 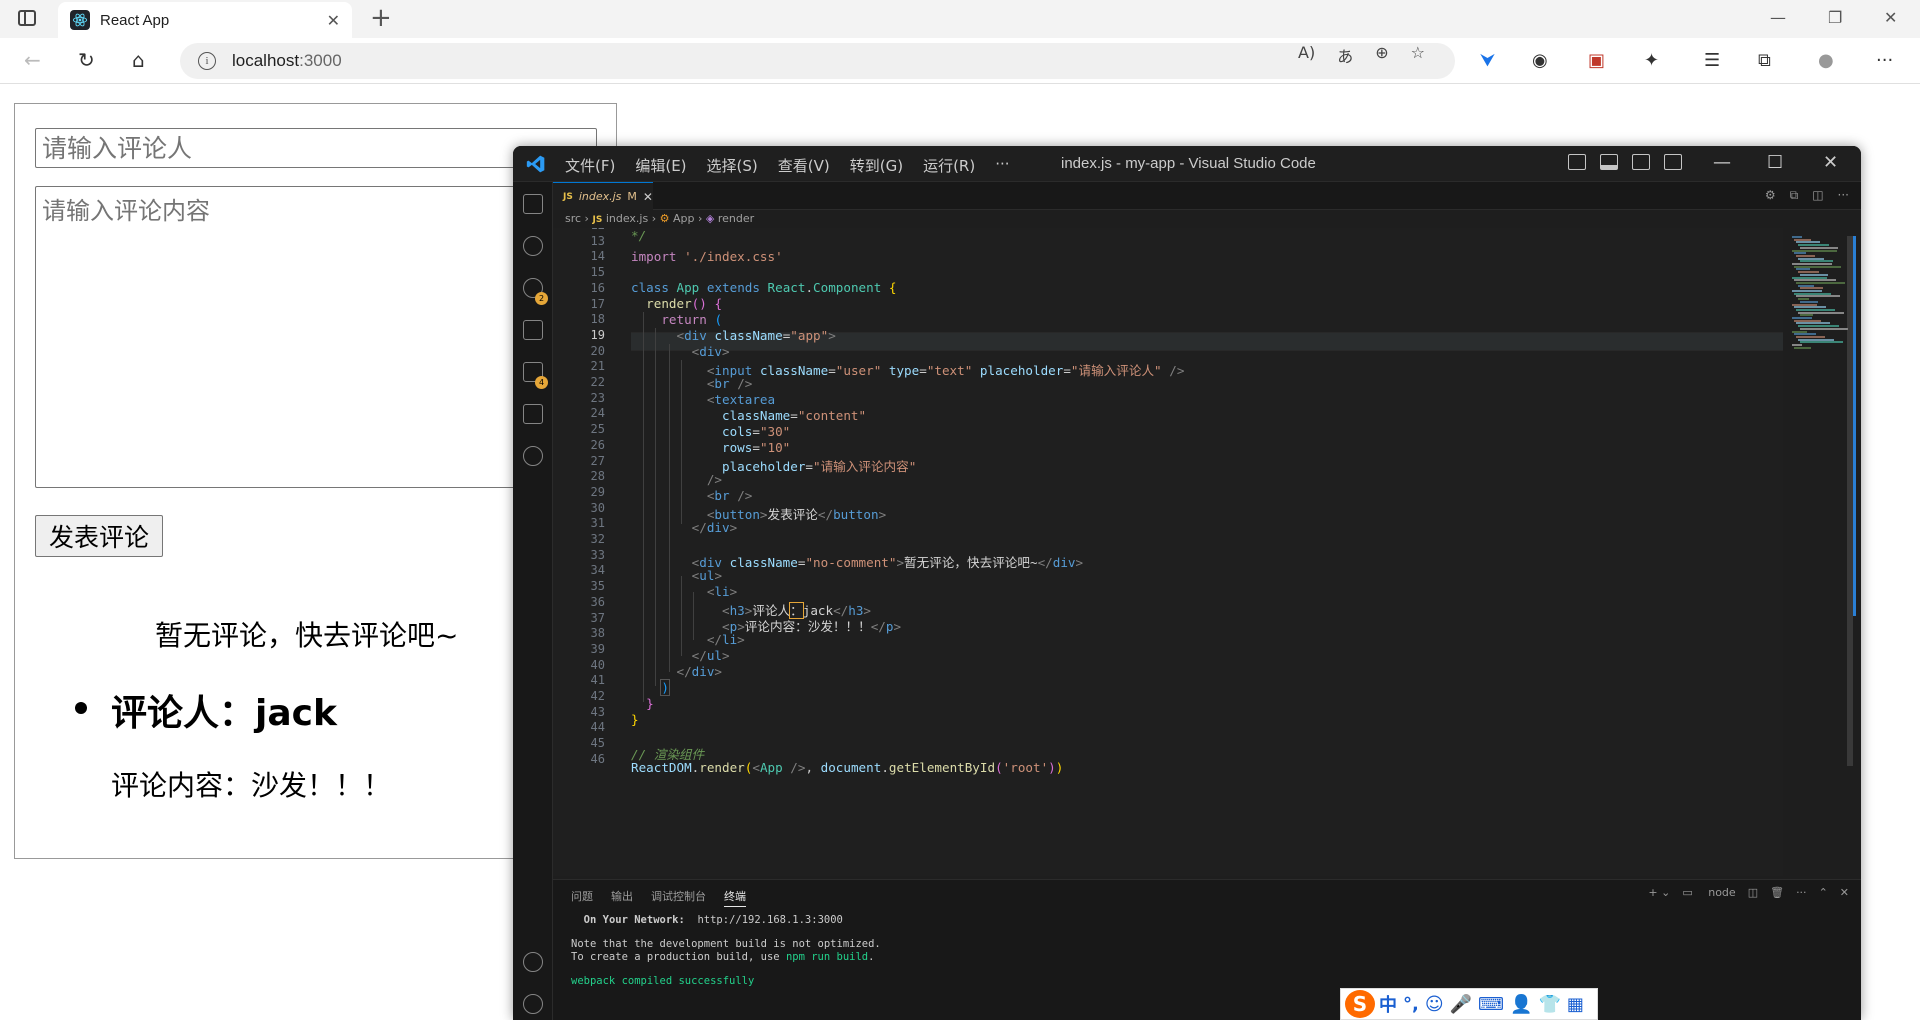 What do you see at coordinates (603, 196) in the screenshot?
I see `editor-tab-index-js: JS index.js M ✕` at bounding box center [603, 196].